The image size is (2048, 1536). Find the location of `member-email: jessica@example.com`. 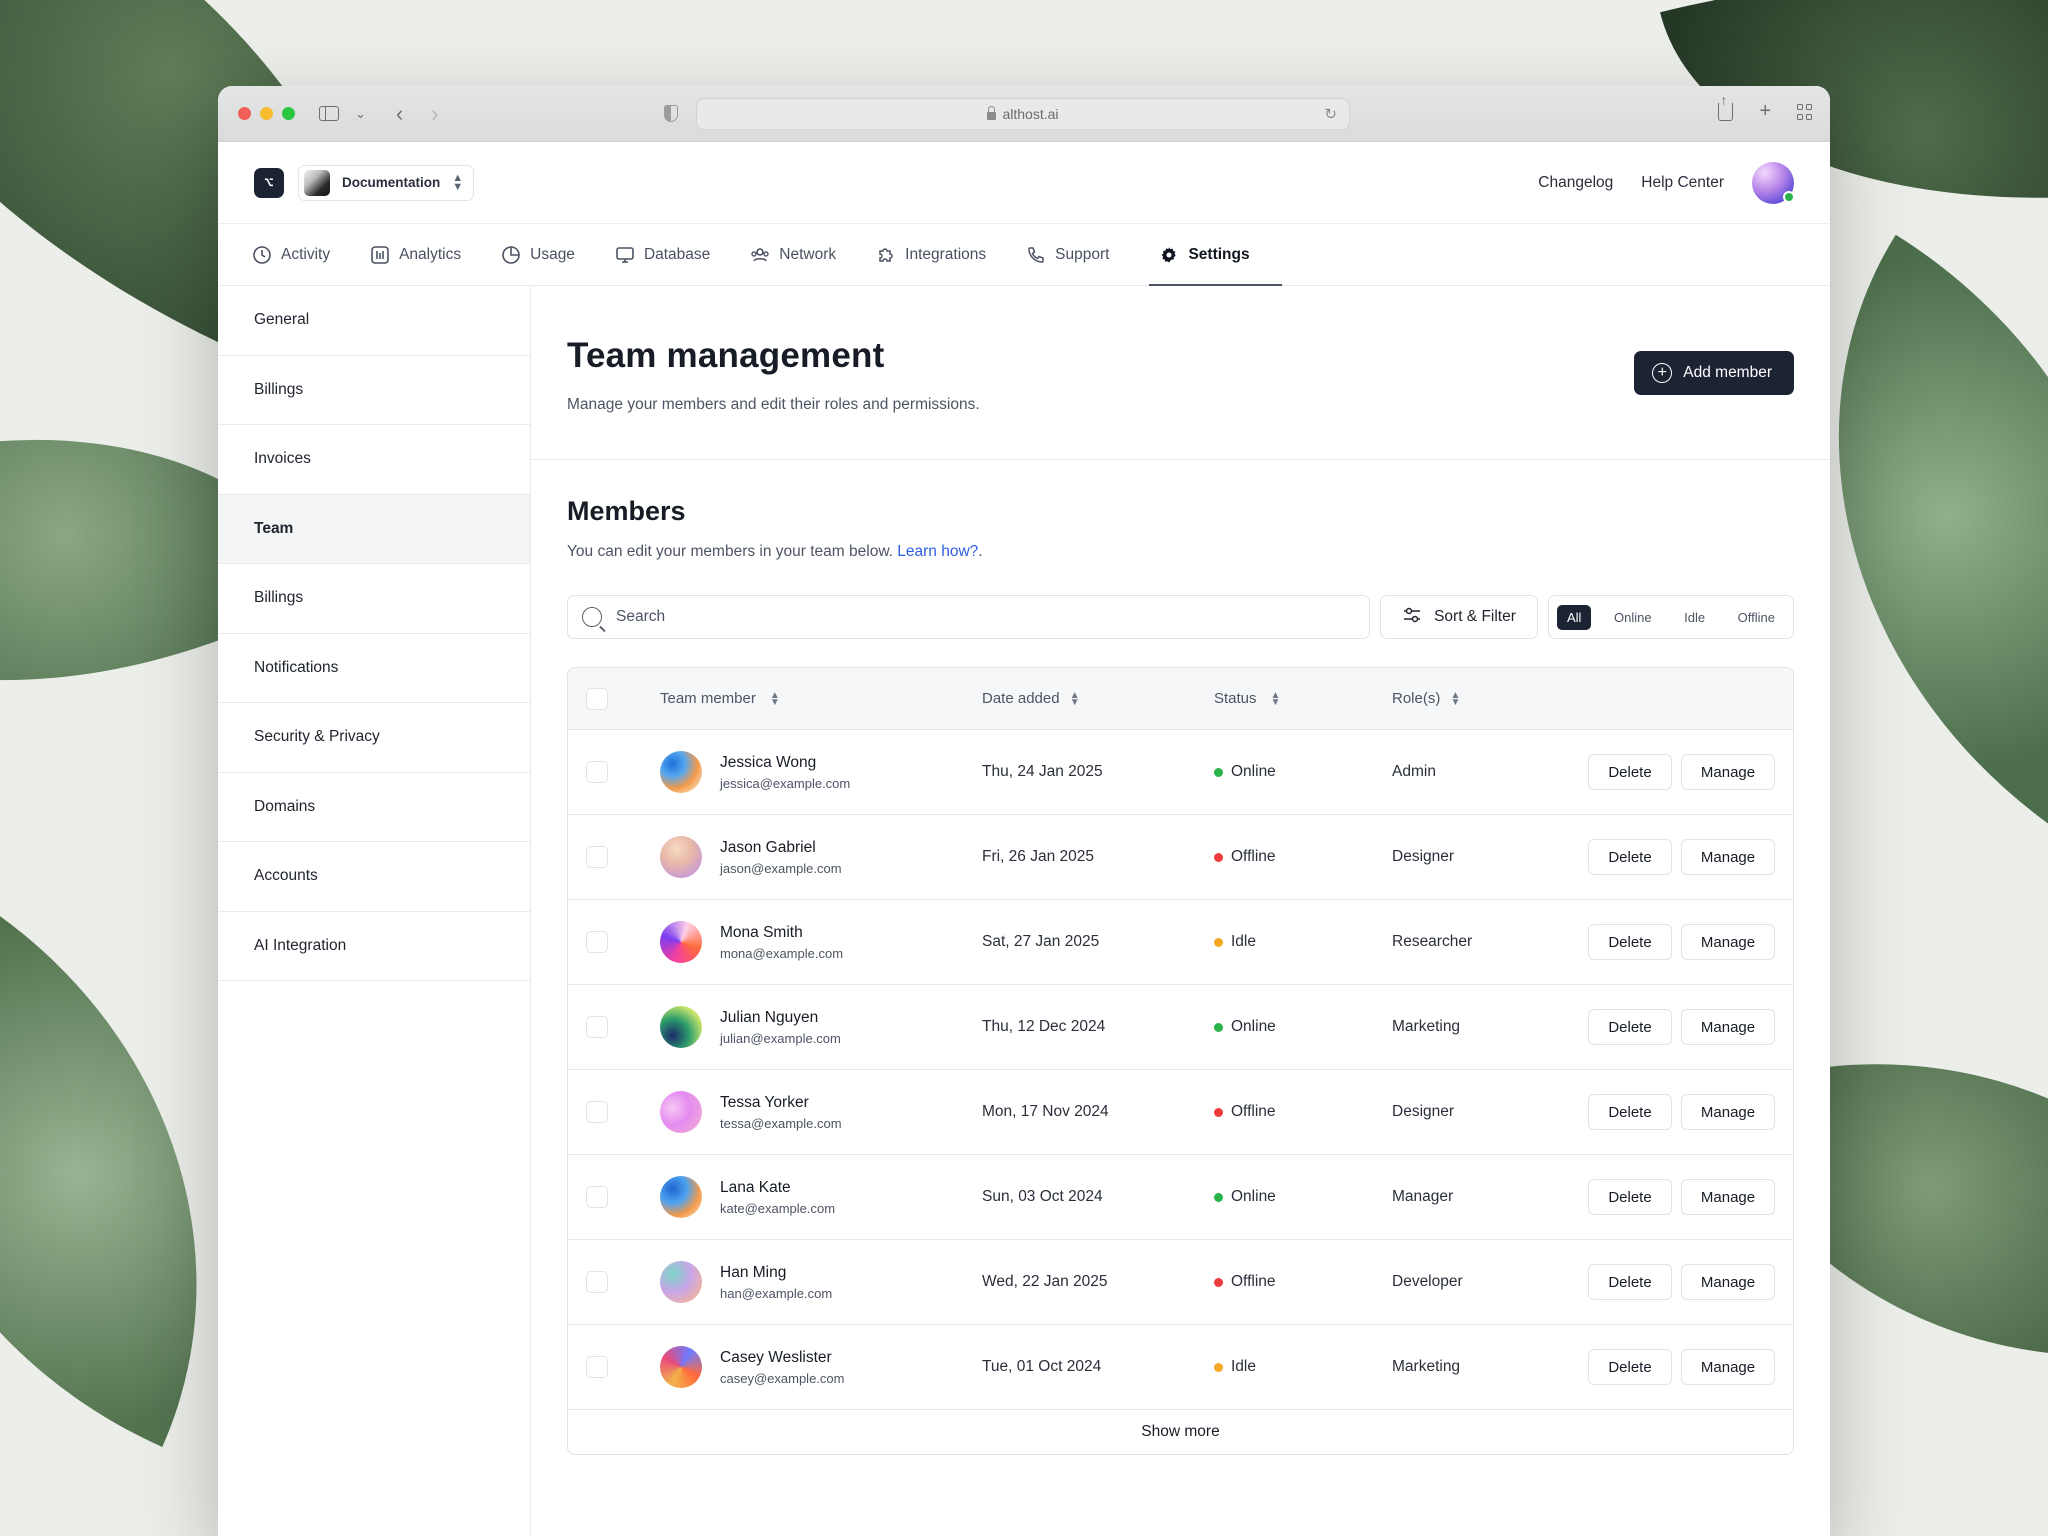

member-email: jessica@example.com is located at coordinates (785, 783).